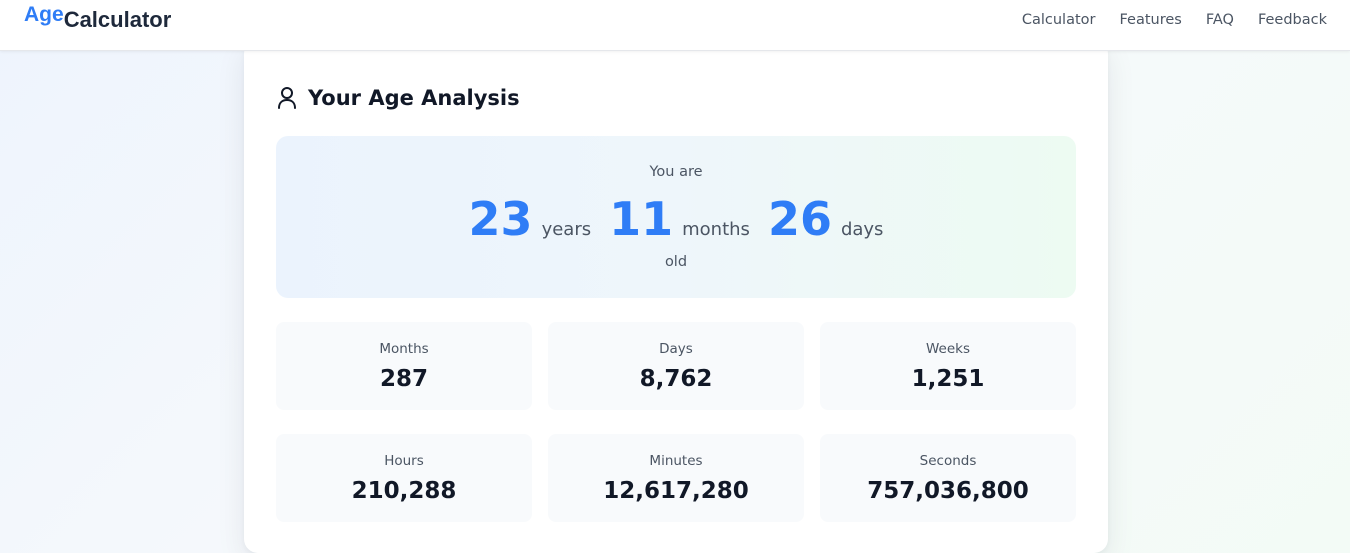 The width and height of the screenshot is (1350, 553). I want to click on nav-link-features: Features, so click(1150, 20).